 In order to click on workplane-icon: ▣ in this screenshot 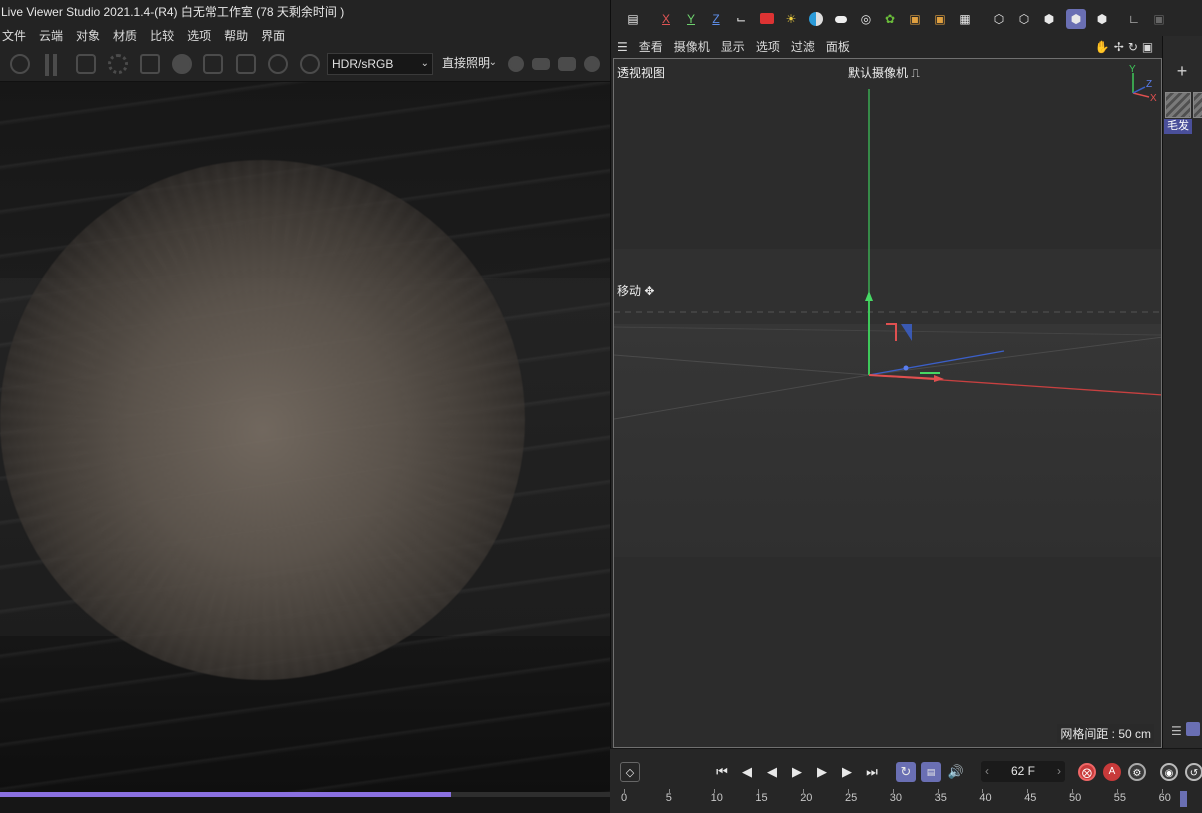, I will do `click(1159, 19)`.